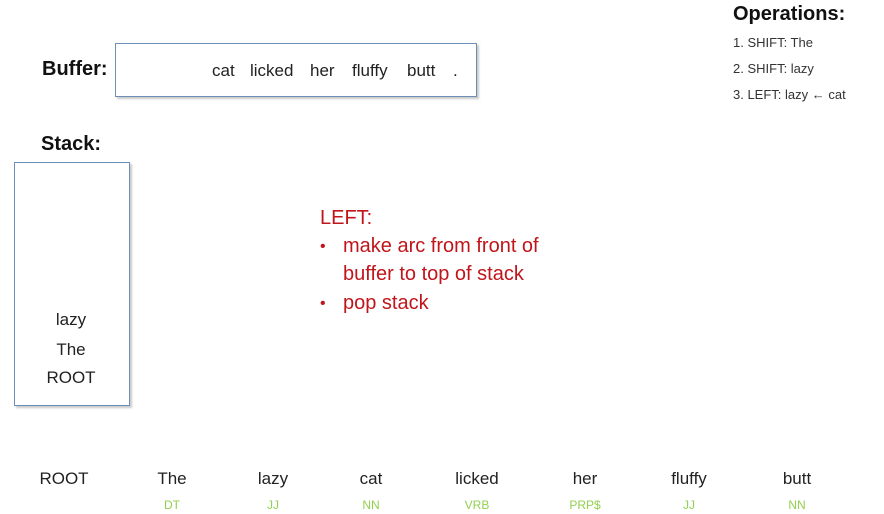  Describe the element at coordinates (272, 70) in the screenshot. I see `buffer-word: licked` at that location.